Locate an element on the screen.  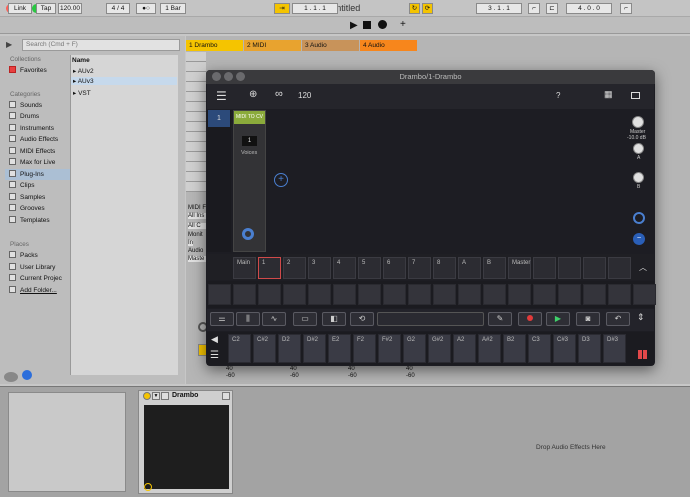
expand-vertical-icon: ⇕ is located at coordinates (641, 317).